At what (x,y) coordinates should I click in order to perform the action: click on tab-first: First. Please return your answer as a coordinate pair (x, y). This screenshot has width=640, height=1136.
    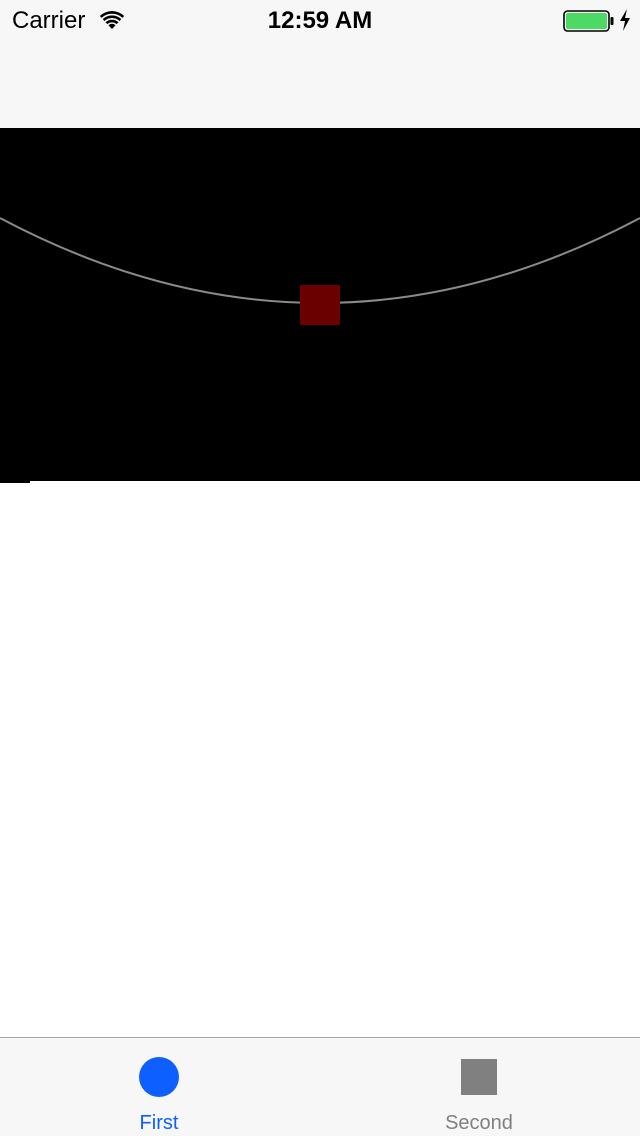
    Looking at the image, I should click on (160, 1087).